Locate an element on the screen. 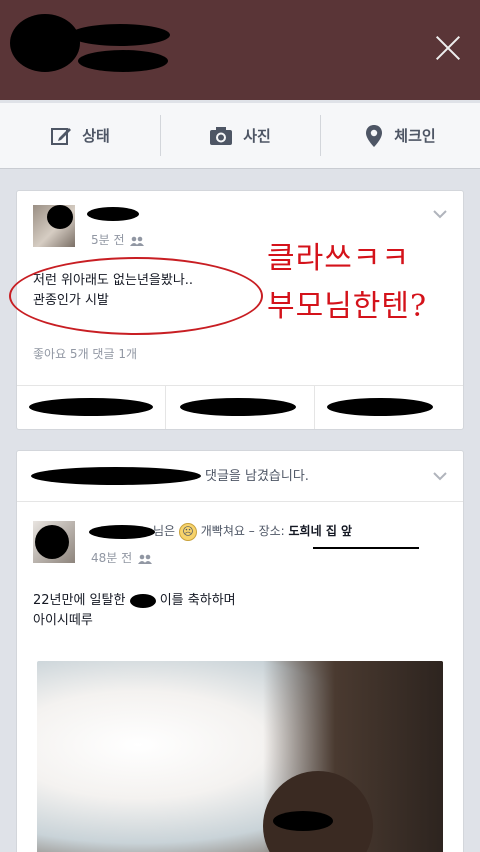 The height and width of the screenshot is (852, 480). photo-label: 사진 is located at coordinates (257, 136).